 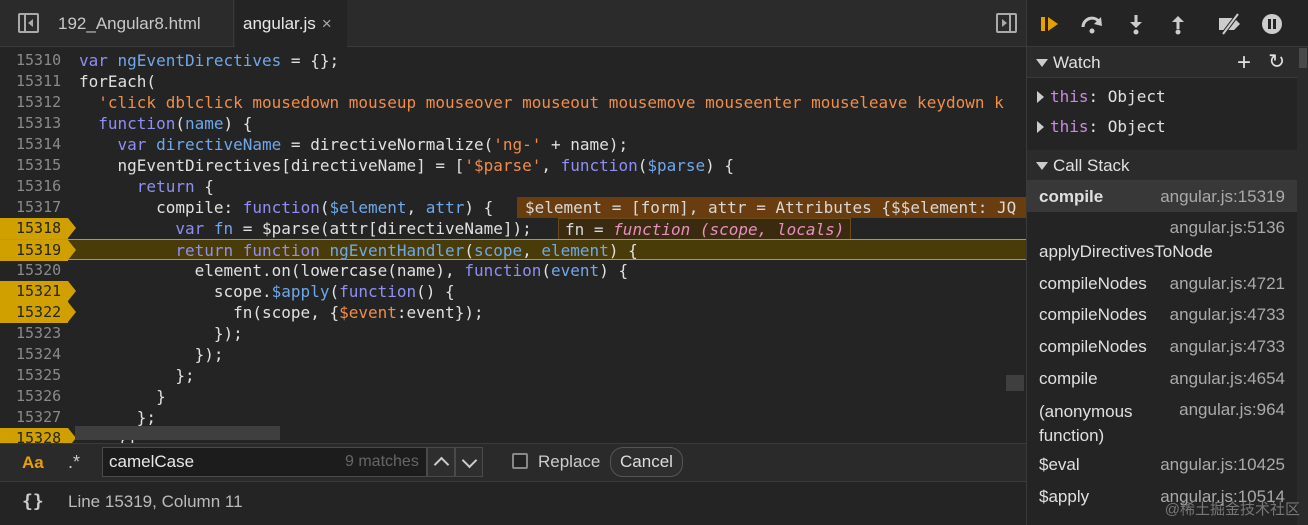 I want to click on line-number: 15312, so click(x=37, y=102).